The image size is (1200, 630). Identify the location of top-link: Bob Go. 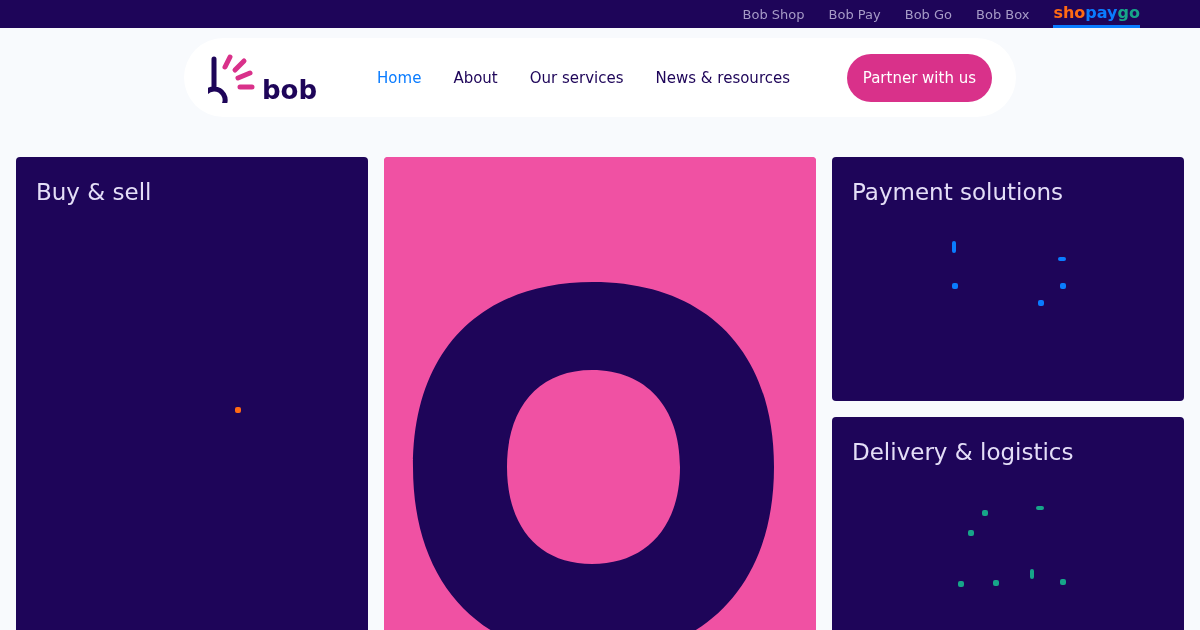
(928, 14).